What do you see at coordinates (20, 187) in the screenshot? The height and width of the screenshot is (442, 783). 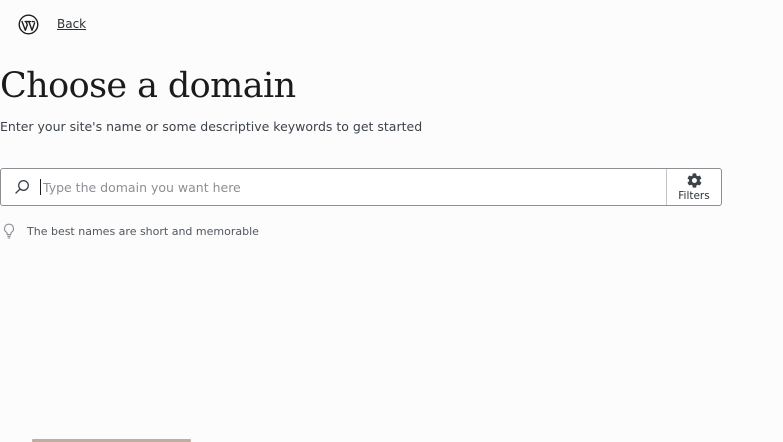 I see `search-icon` at bounding box center [20, 187].